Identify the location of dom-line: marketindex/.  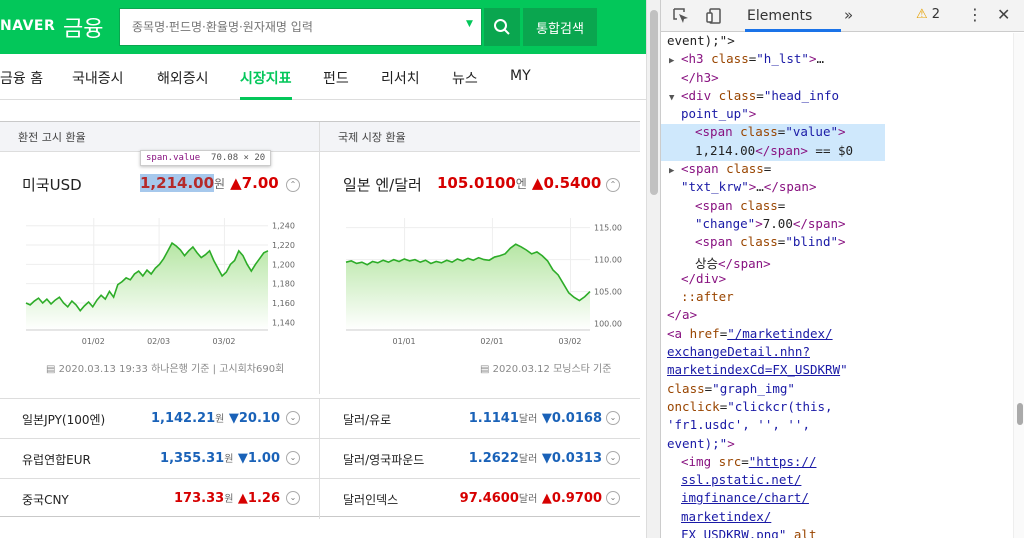
(773, 518).